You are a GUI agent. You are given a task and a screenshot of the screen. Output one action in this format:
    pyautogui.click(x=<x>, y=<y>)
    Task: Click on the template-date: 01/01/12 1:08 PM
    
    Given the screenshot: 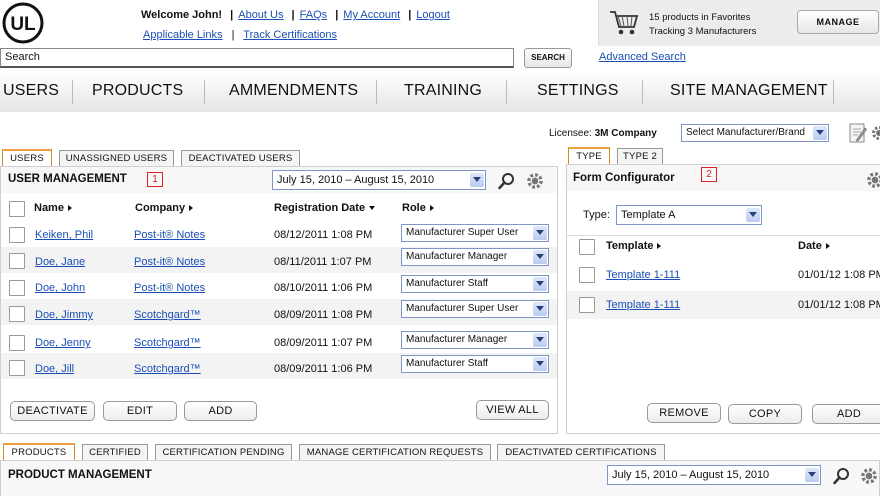 What is the action you would take?
    pyautogui.click(x=839, y=275)
    